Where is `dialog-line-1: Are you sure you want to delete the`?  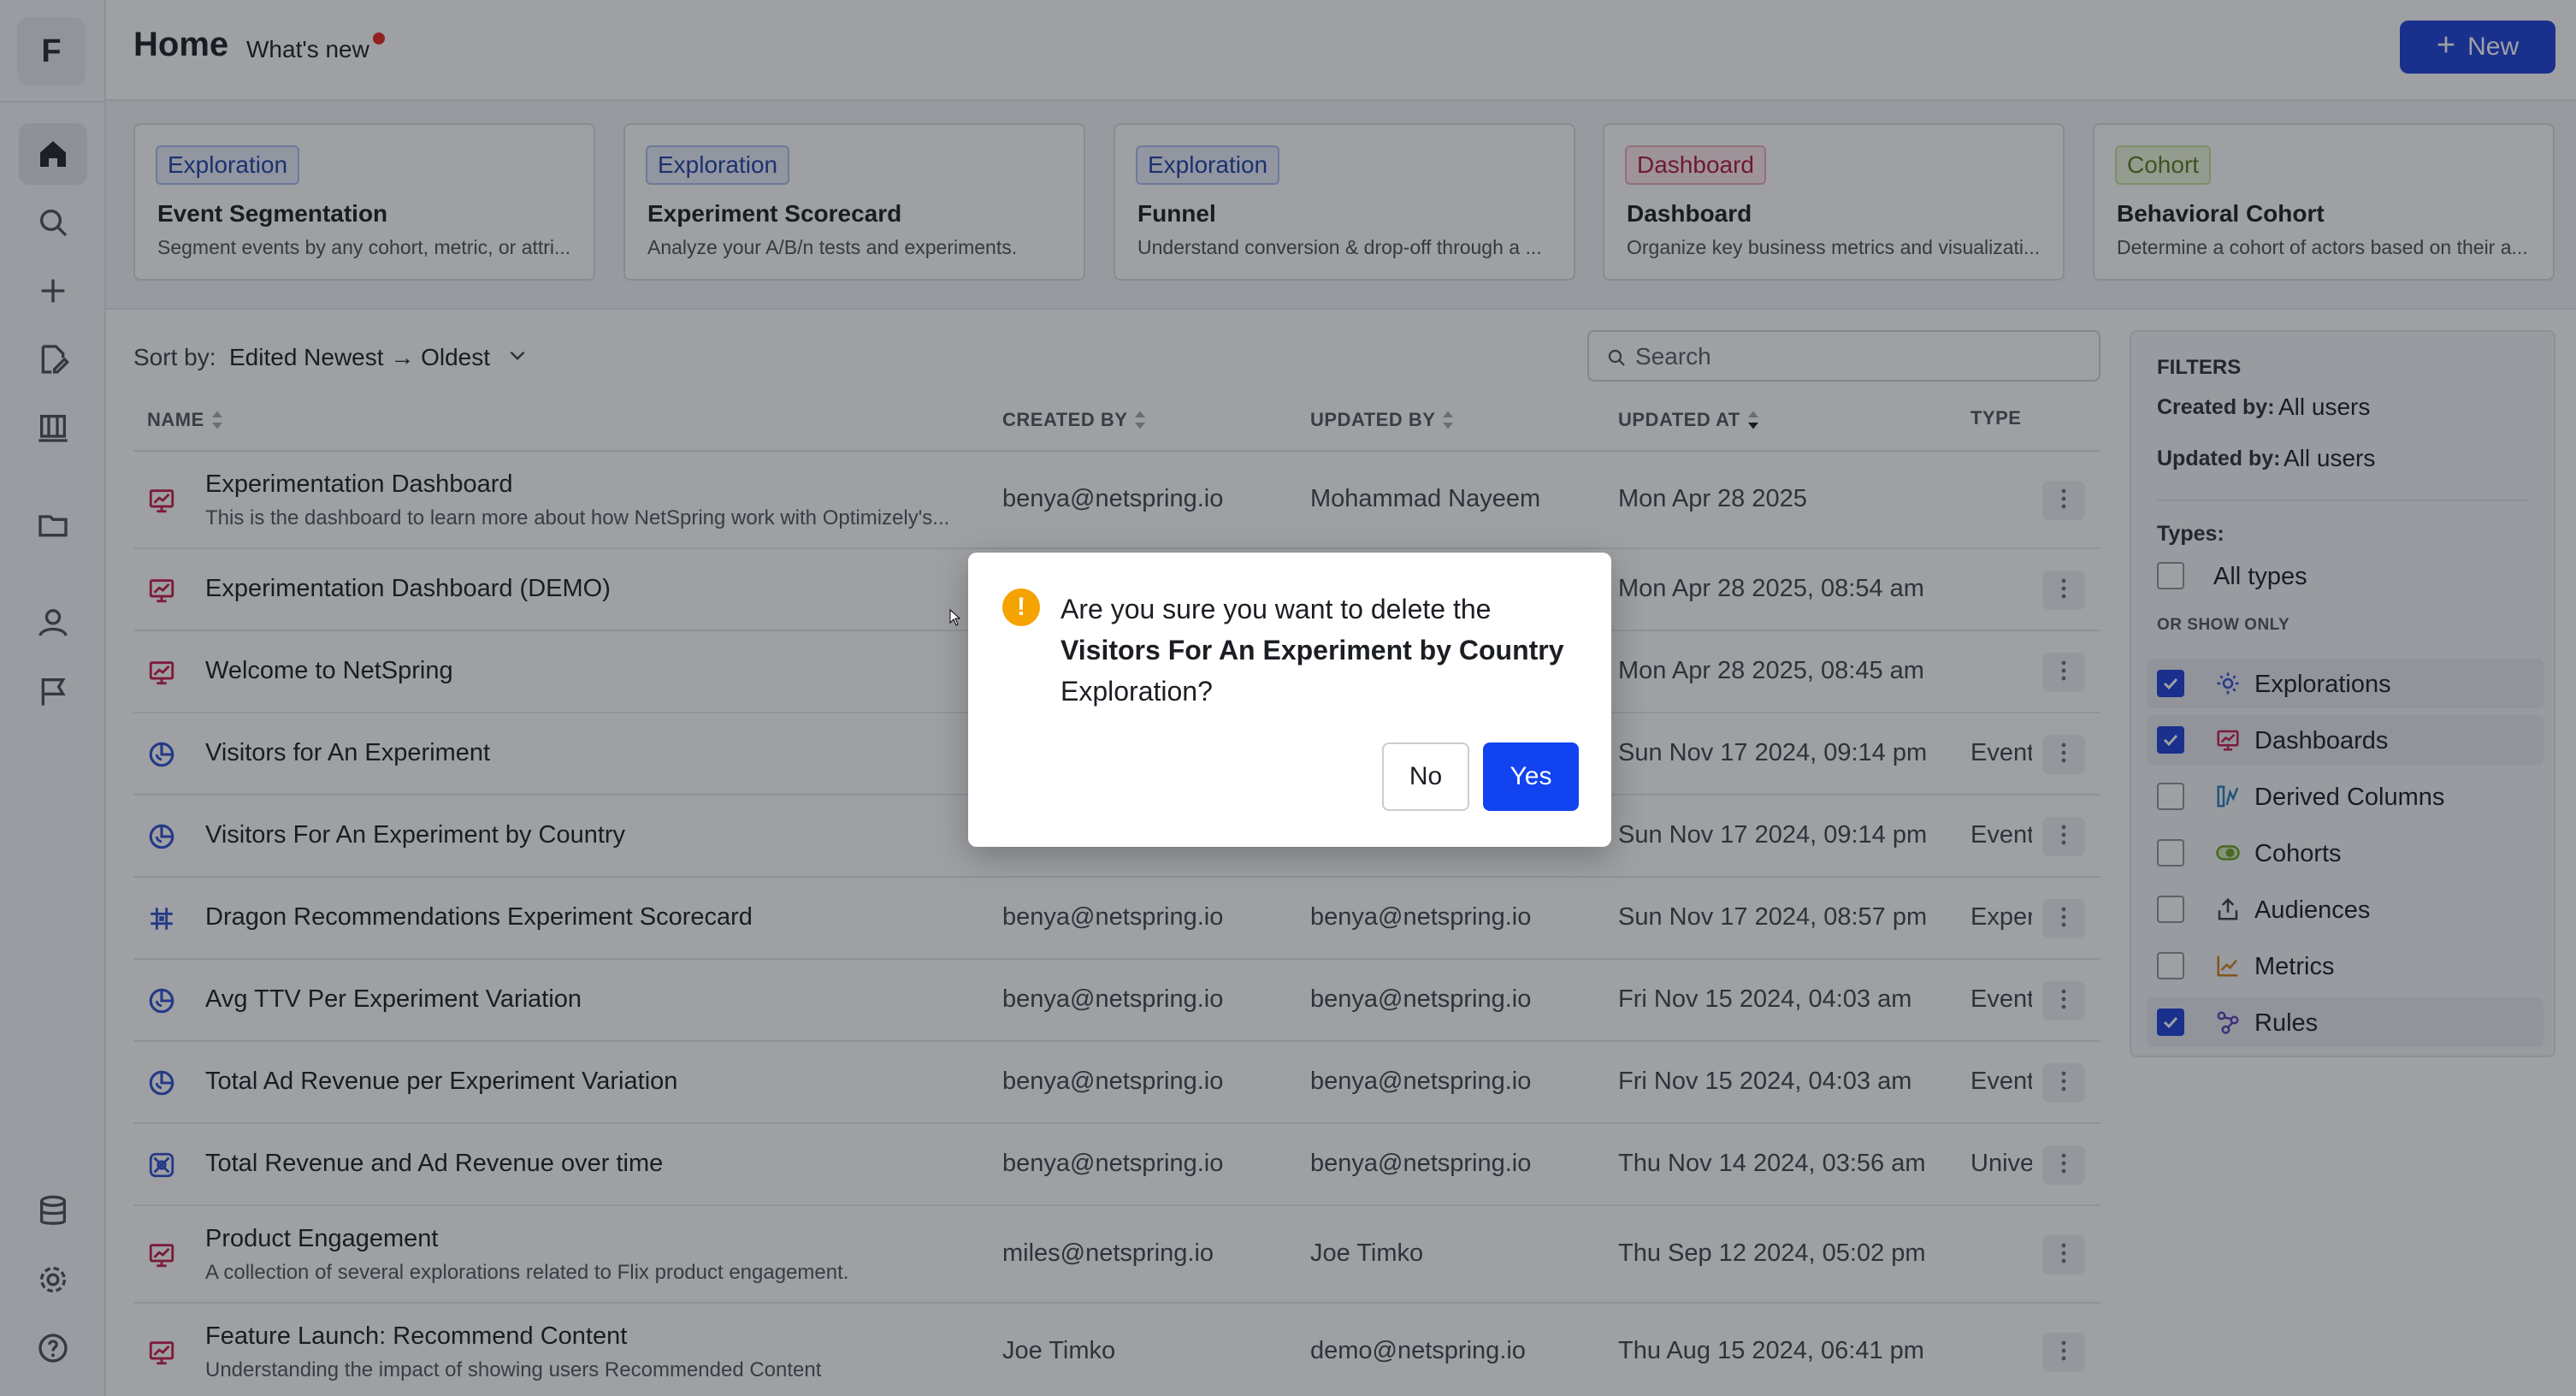 dialog-line-1: Are you sure you want to delete the is located at coordinates (1276, 609).